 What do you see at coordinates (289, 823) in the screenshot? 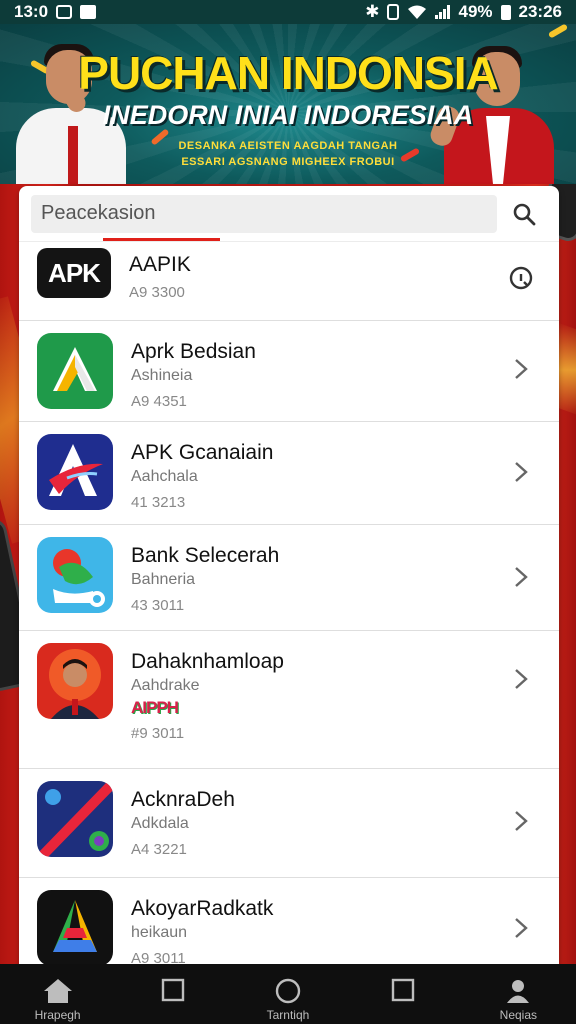
I see `list-item: AcknraDeh Adkdala A4 3221` at bounding box center [289, 823].